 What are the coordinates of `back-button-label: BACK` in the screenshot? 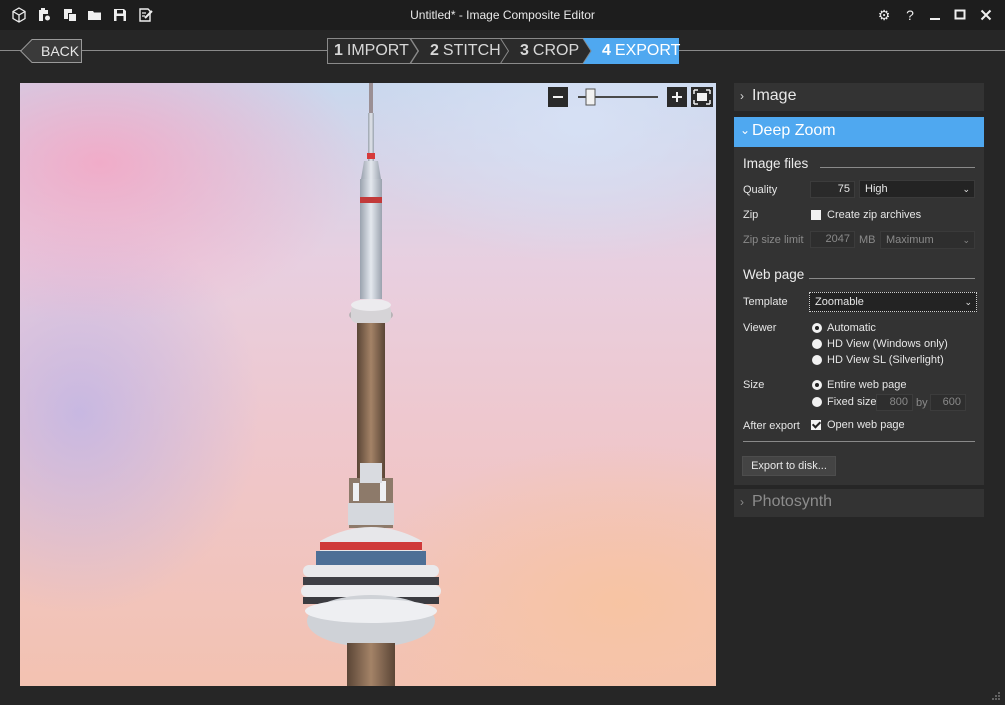 It's located at (60, 51).